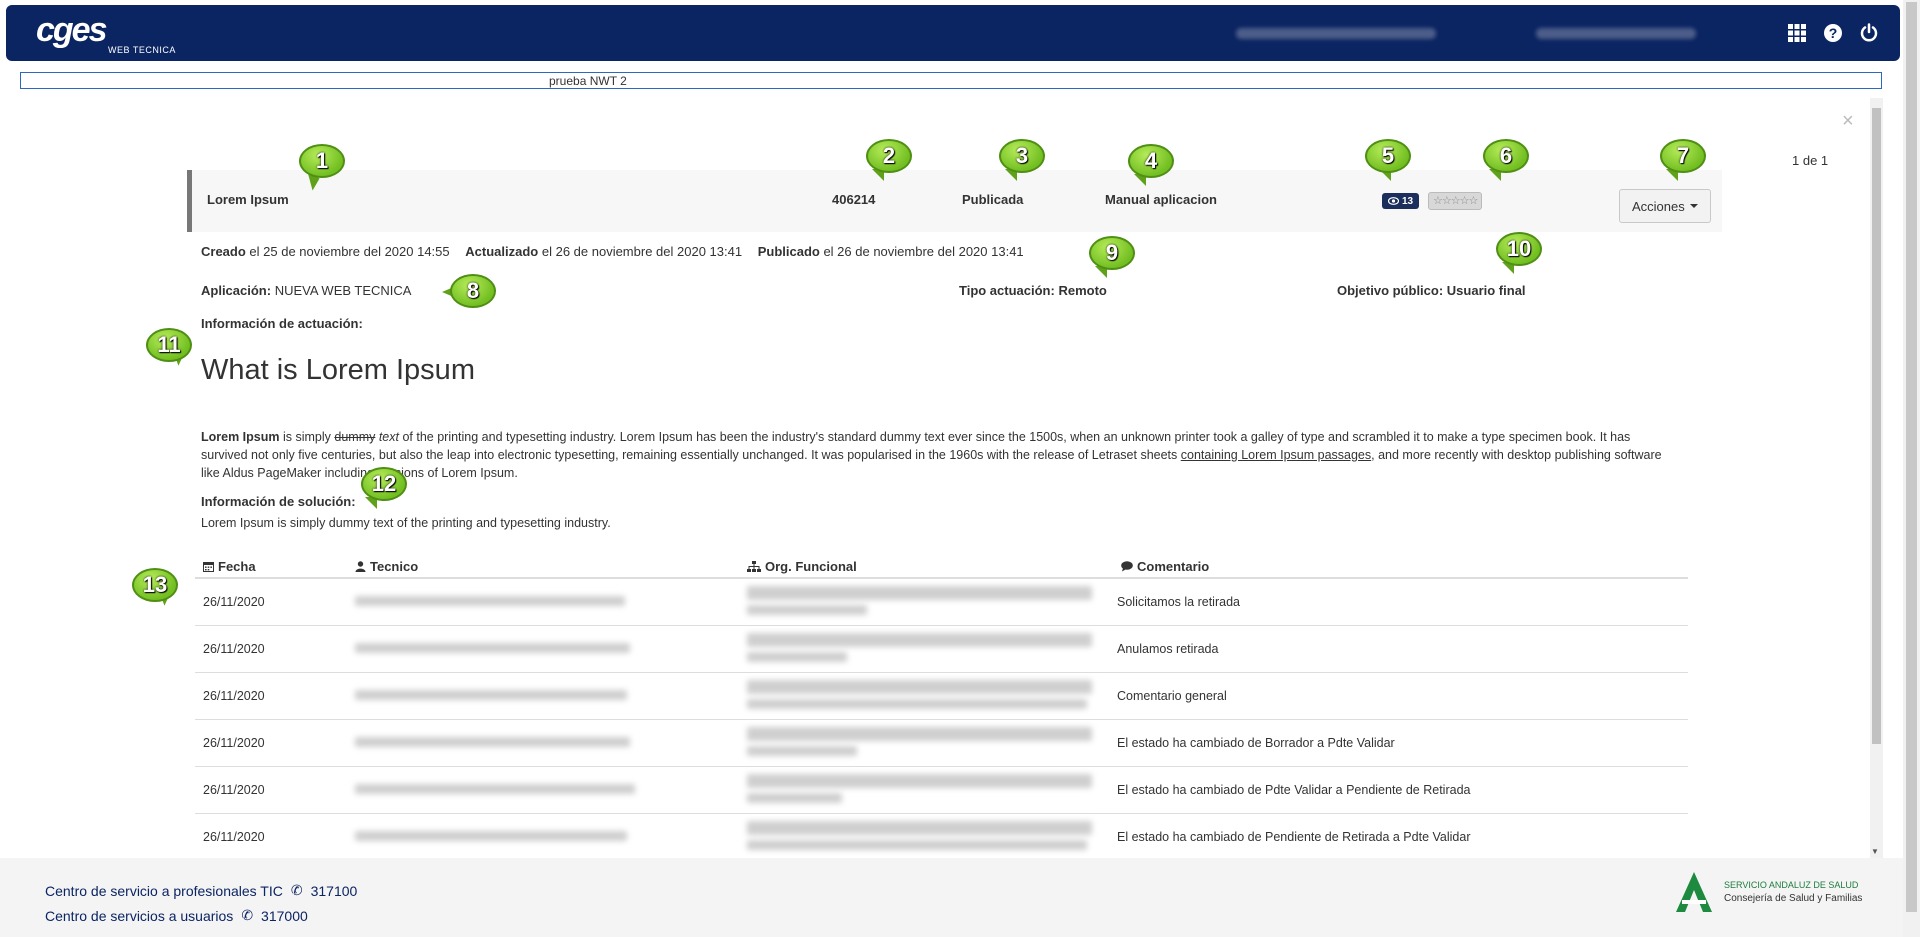  Describe the element at coordinates (156, 587) in the screenshot. I see `callout-13: 13` at that location.